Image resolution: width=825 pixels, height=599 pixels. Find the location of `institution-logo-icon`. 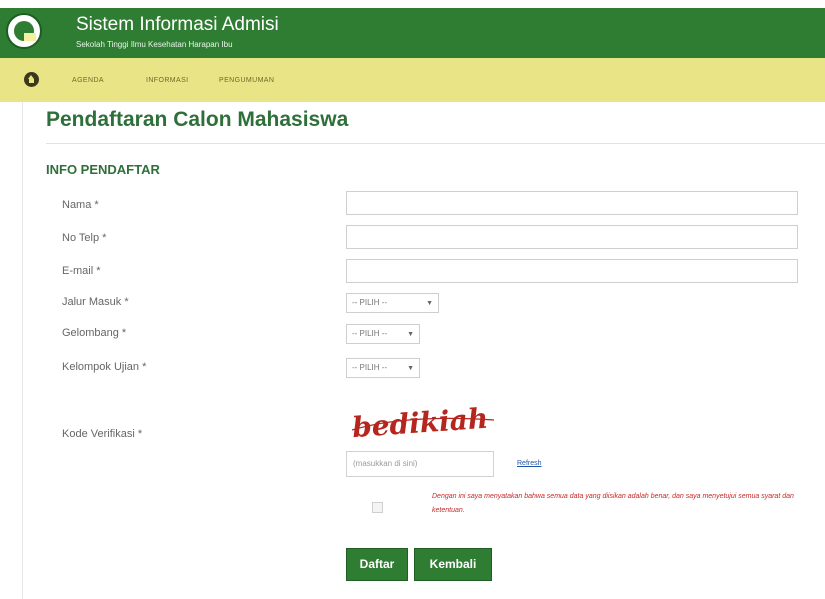

institution-logo-icon is located at coordinates (24, 31).